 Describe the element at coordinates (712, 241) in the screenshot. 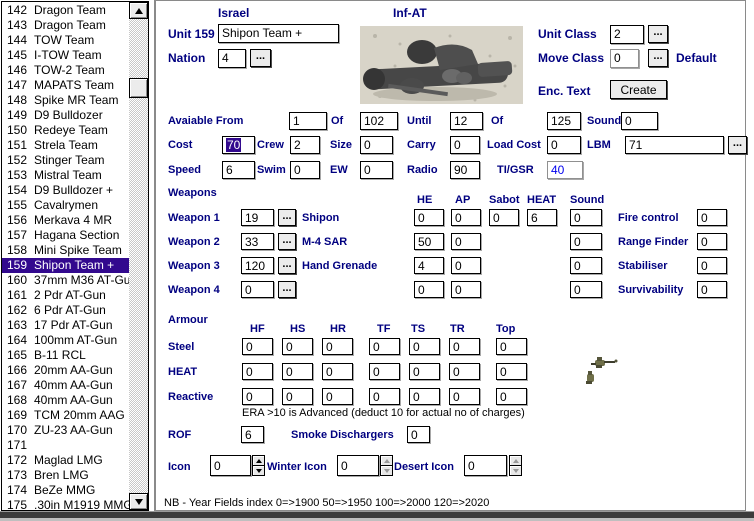

I see `range-finder-field: 0` at that location.